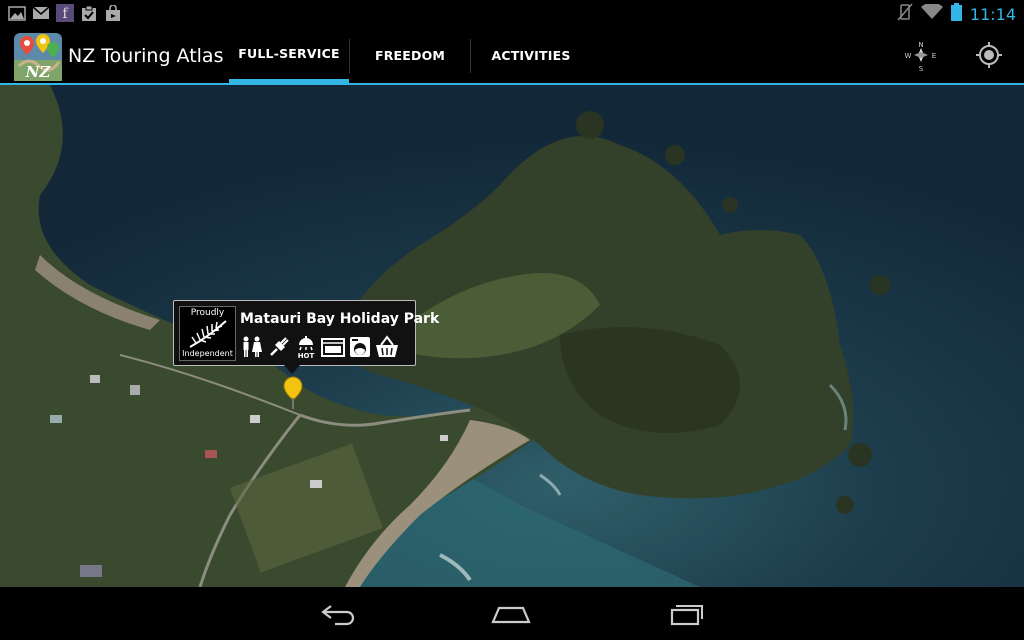 The width and height of the screenshot is (1024, 640). What do you see at coordinates (292, 369) in the screenshot?
I see `callout-pointer` at bounding box center [292, 369].